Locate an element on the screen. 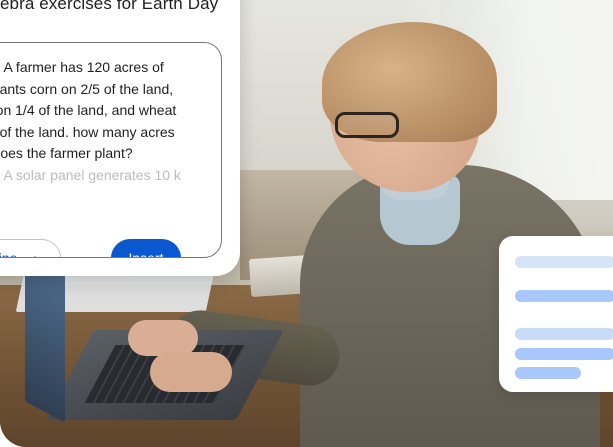  insert-label: Insert is located at coordinates (146, 254).